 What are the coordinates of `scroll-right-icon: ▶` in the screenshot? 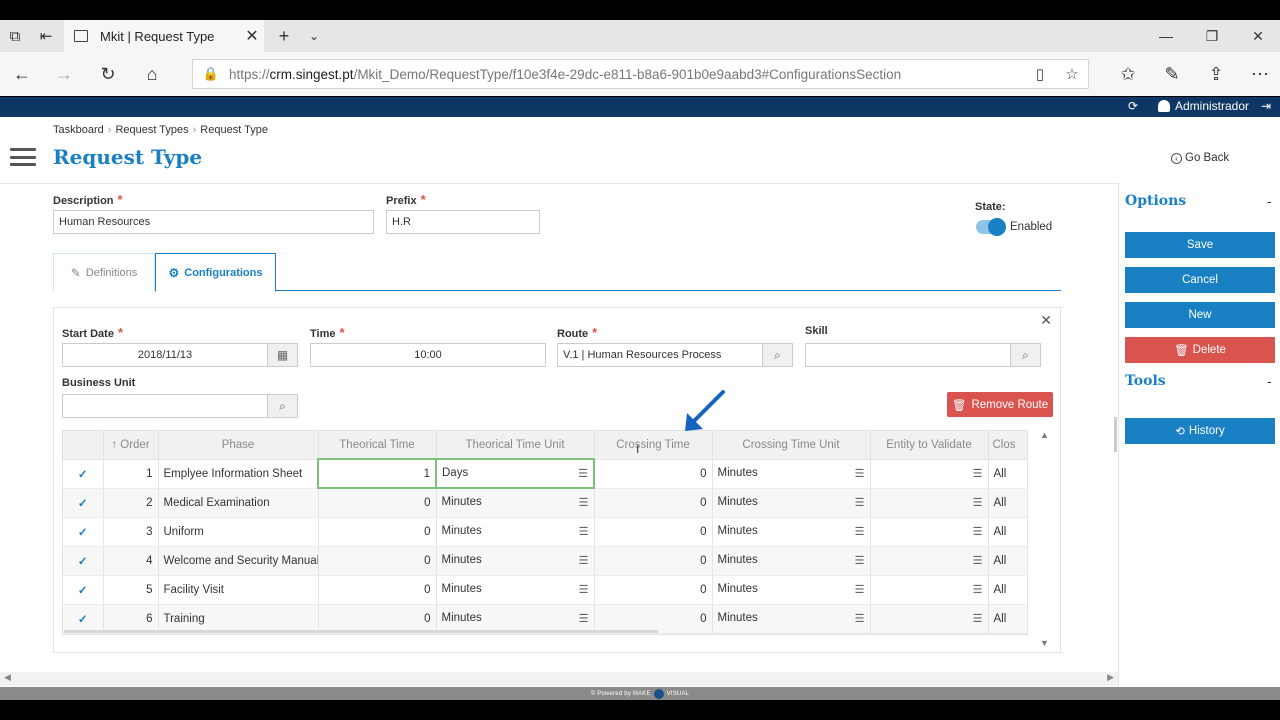 It's located at (1110, 677).